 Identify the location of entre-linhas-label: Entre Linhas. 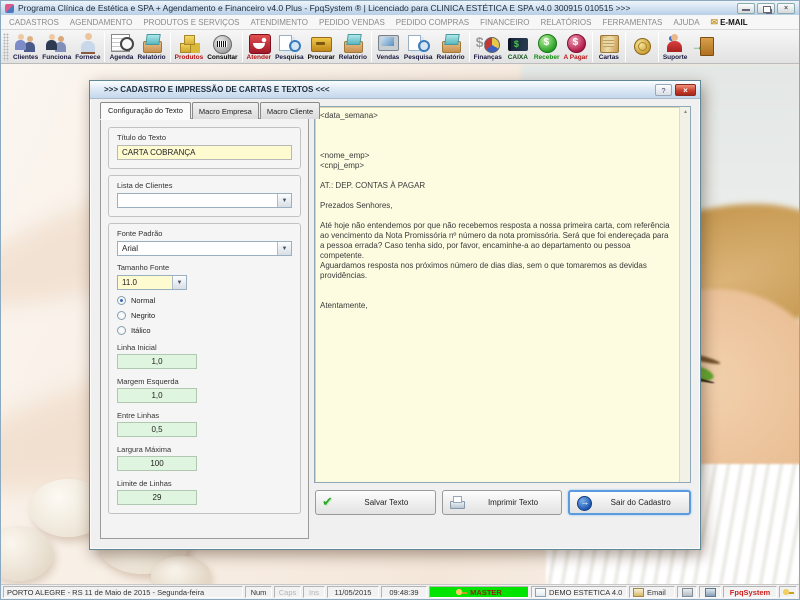
(138, 415).